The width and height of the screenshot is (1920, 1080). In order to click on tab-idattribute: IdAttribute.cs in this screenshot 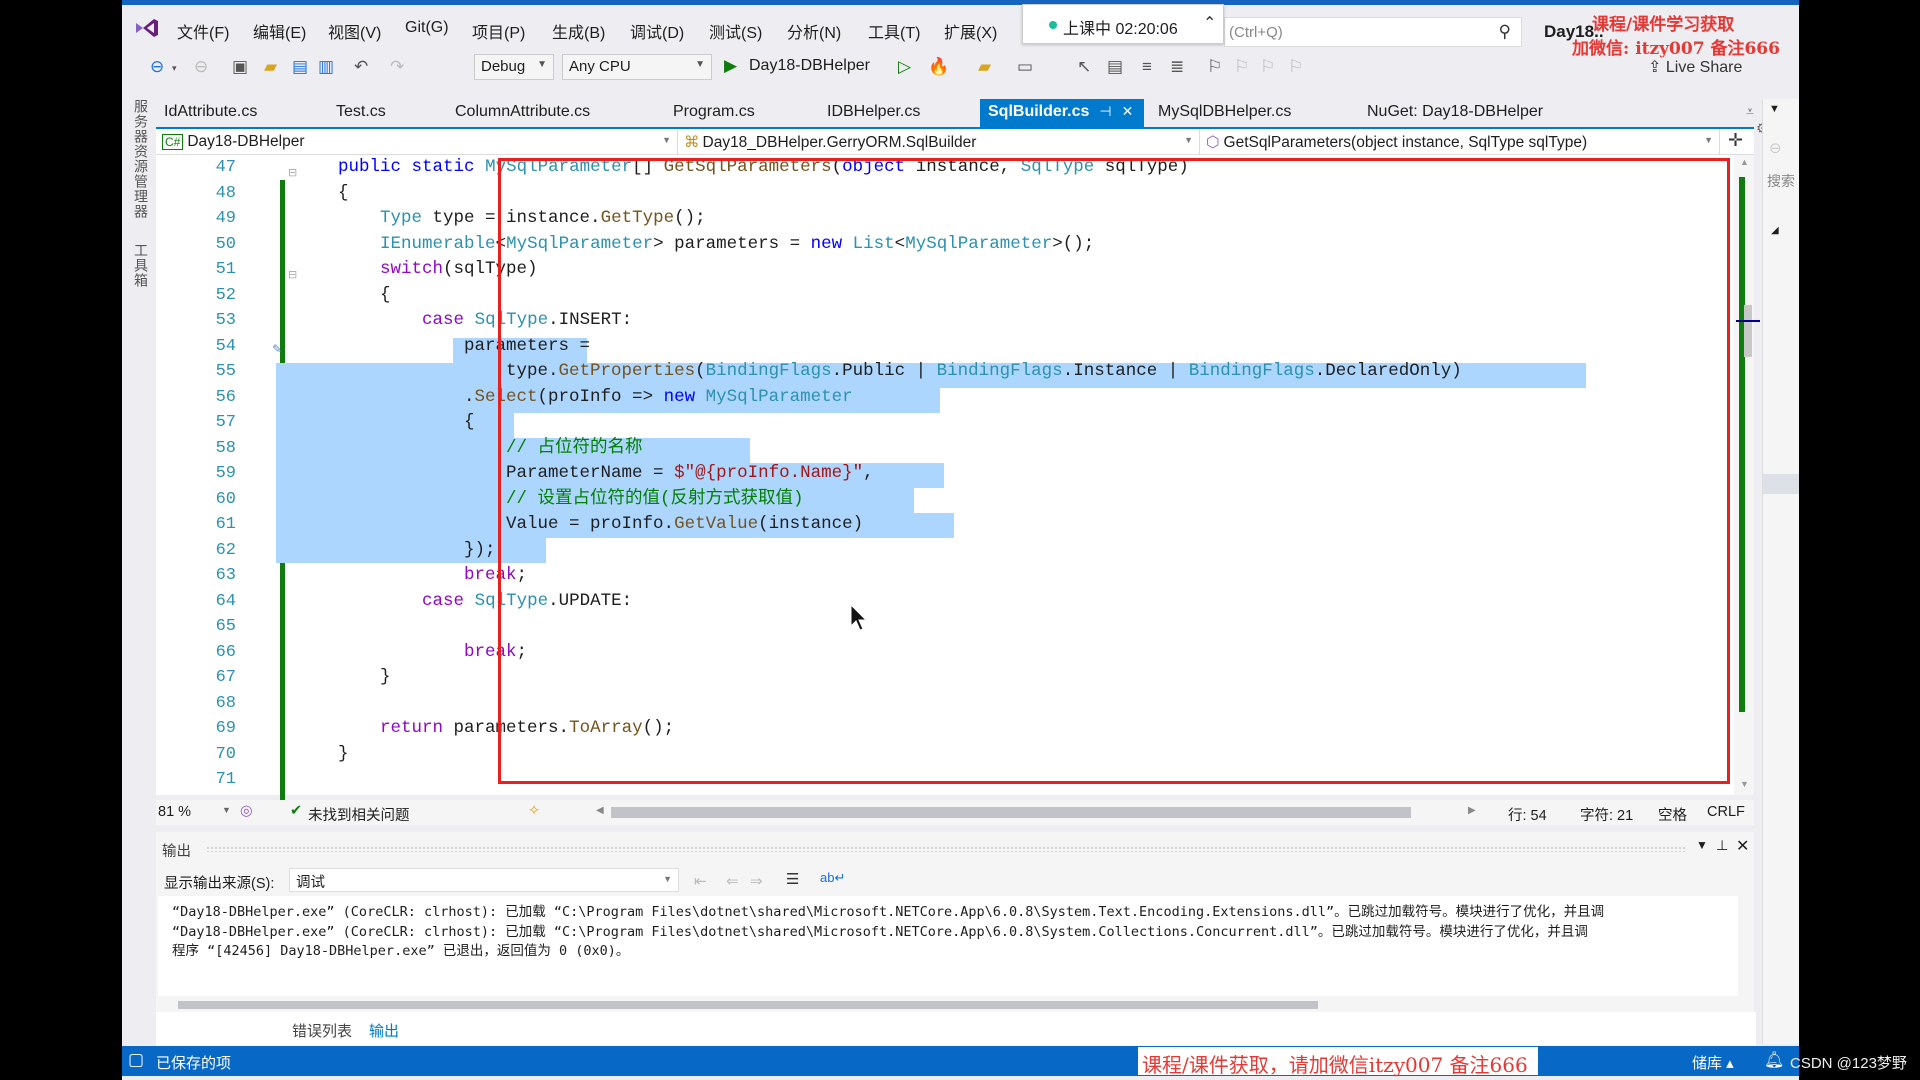, I will do `click(210, 113)`.